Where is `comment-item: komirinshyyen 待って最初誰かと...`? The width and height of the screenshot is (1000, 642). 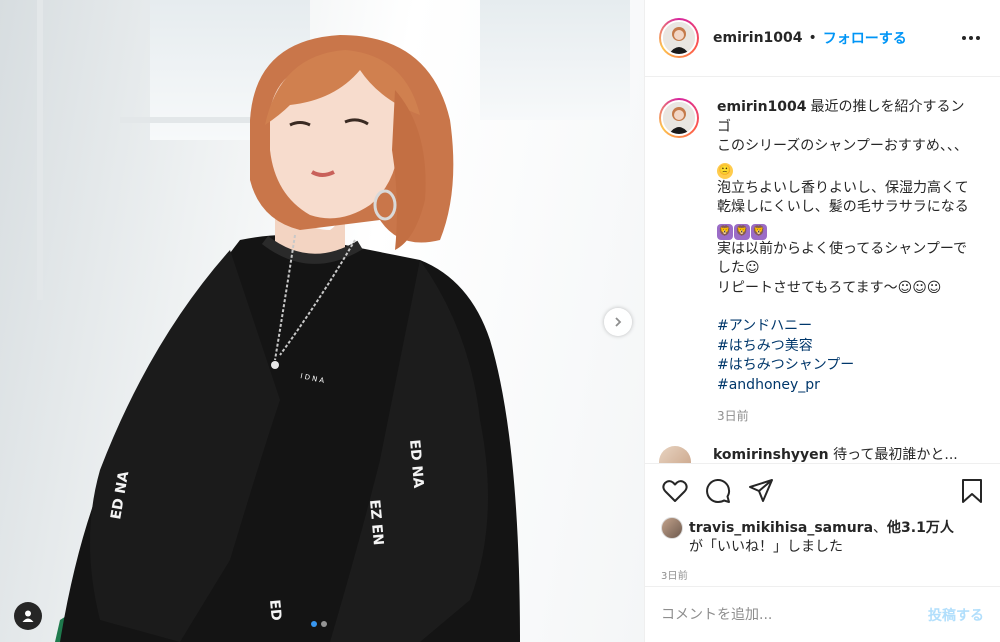
comment-item: komirinshyyen 待って最初誰かと... is located at coordinates (821, 454).